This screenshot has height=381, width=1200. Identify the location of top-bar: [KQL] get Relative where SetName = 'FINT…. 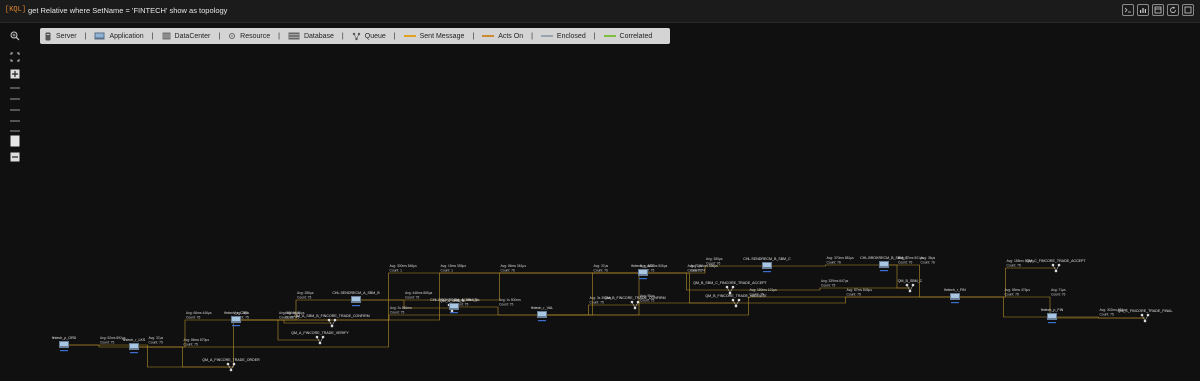
(600, 11).